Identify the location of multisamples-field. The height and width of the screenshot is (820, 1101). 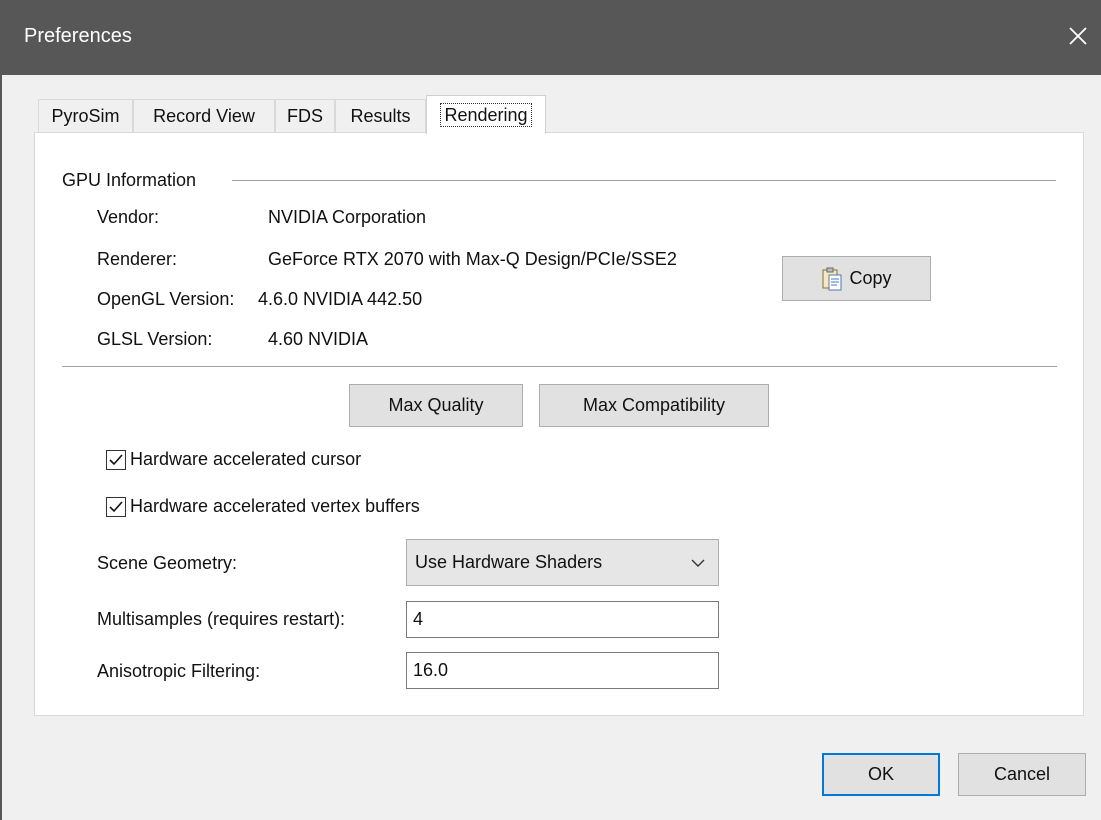
(562, 619).